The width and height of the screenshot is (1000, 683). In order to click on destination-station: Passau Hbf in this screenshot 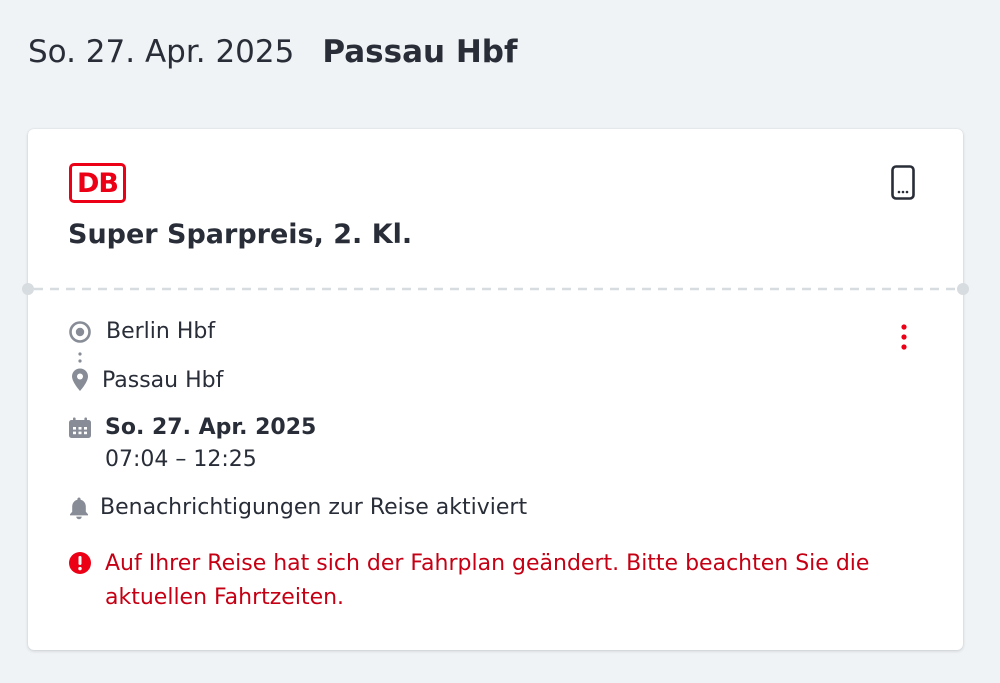, I will do `click(163, 380)`.